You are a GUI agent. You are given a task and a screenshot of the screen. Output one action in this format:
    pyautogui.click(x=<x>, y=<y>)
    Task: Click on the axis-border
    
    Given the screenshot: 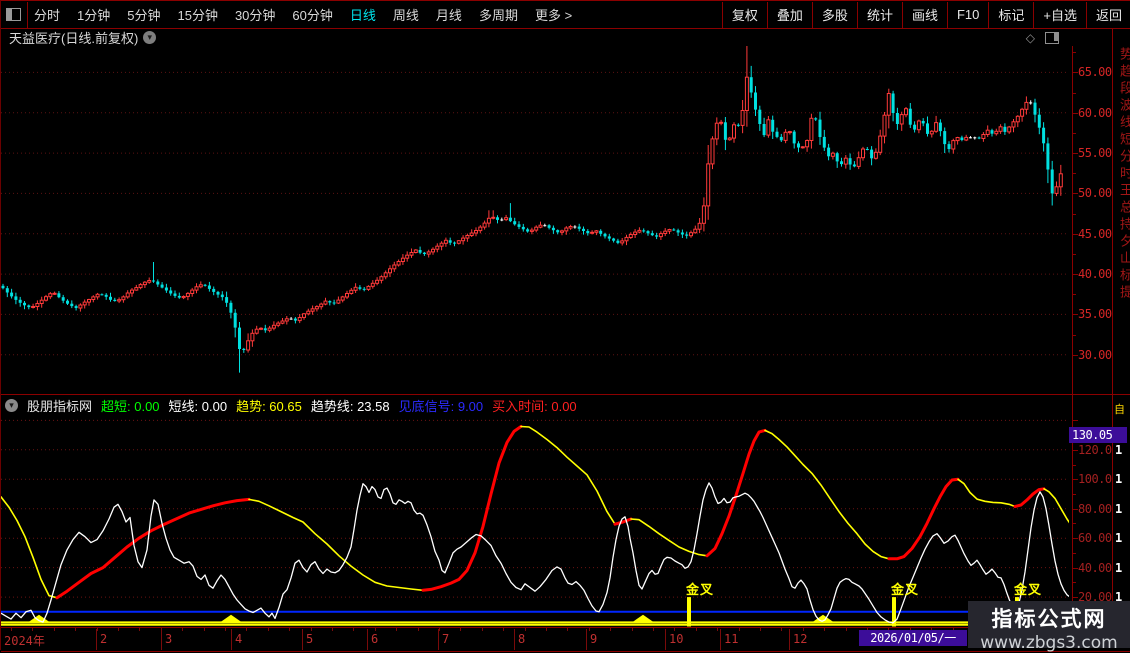 What is the action you would take?
    pyautogui.click(x=1072, y=348)
    